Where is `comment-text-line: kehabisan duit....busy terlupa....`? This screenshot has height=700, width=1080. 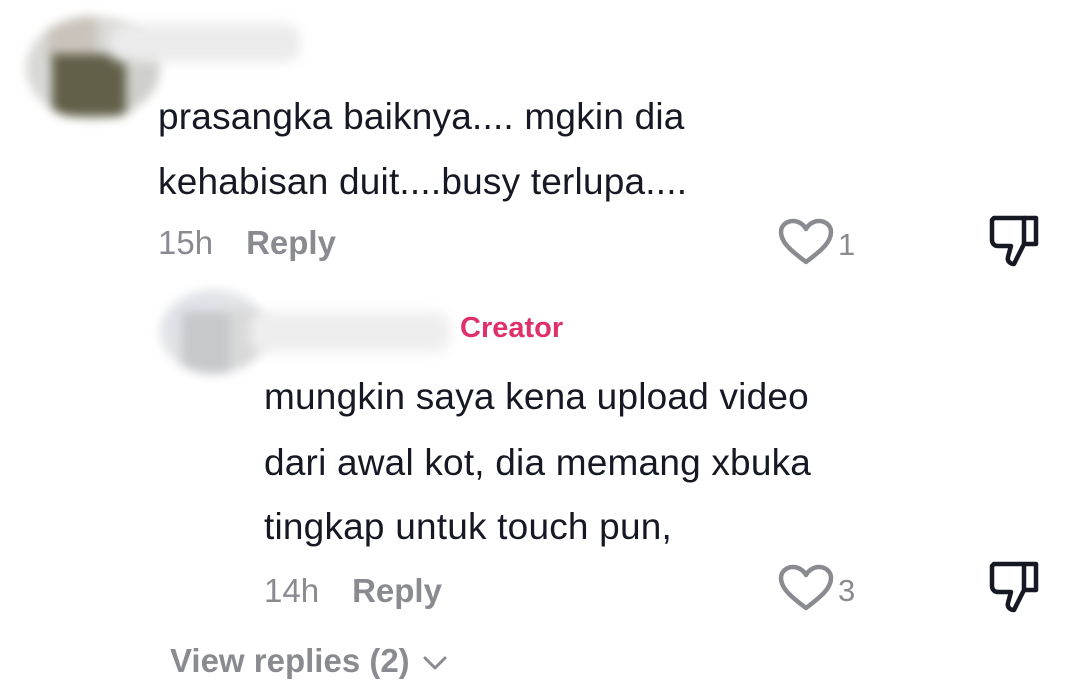 comment-text-line: kehabisan duit....busy terlupa.... is located at coordinates (423, 181).